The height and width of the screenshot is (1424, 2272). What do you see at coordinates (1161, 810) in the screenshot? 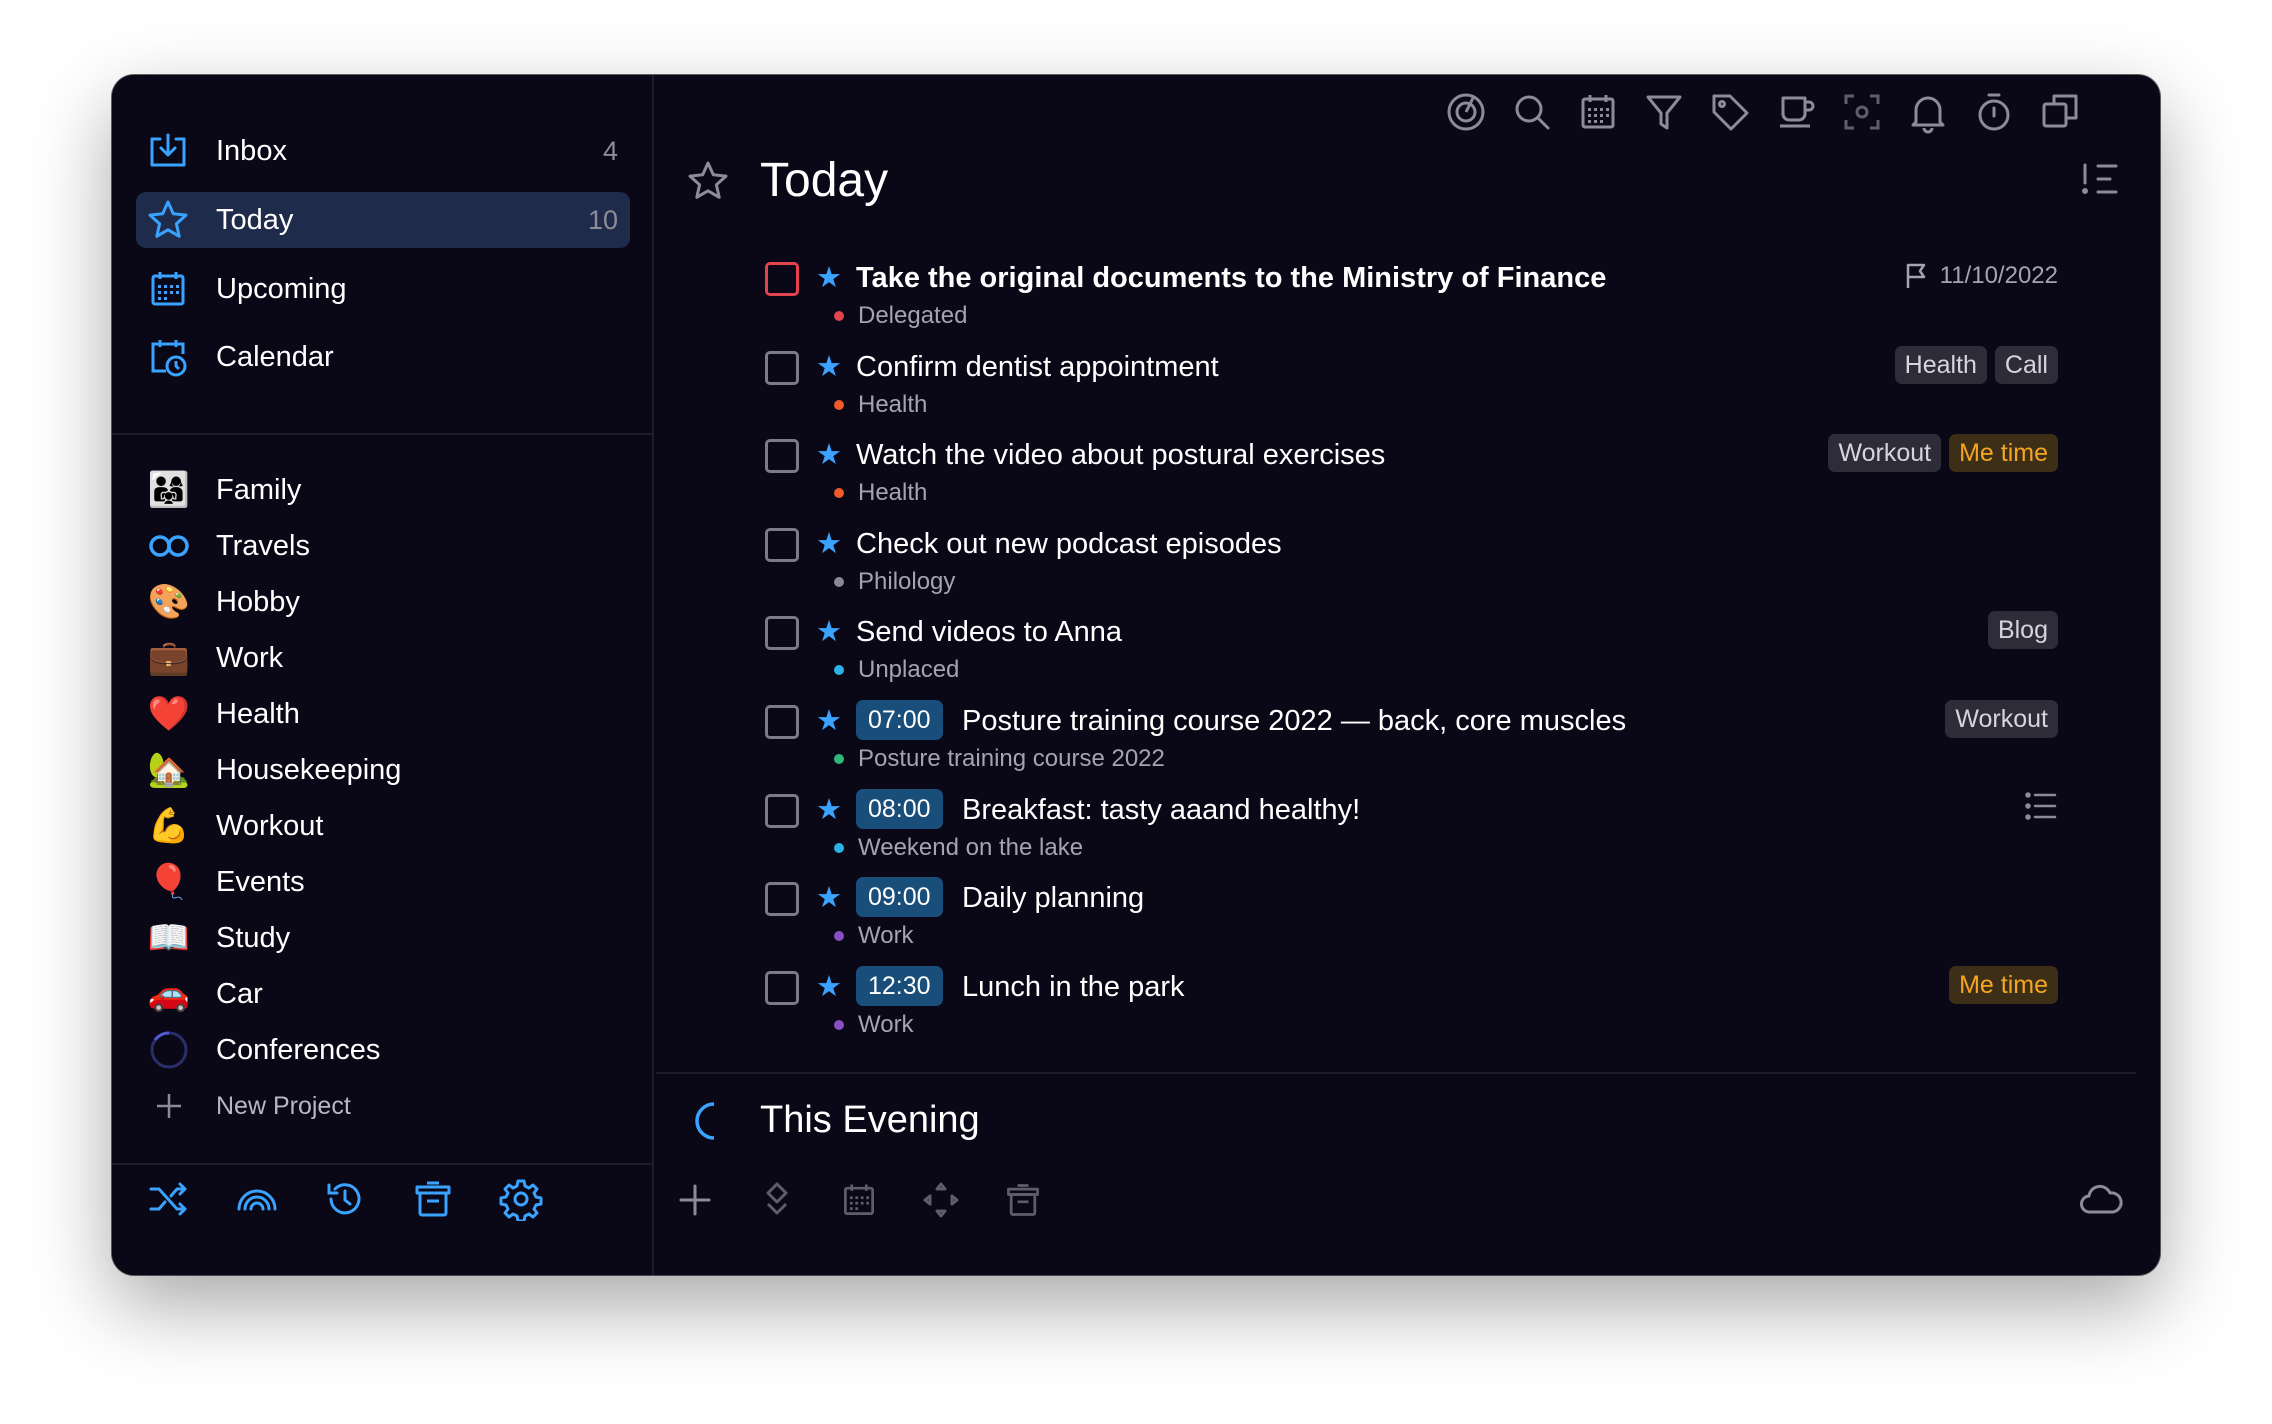
I see `task-title: Breakfast: tasty aaand healthy!` at bounding box center [1161, 810].